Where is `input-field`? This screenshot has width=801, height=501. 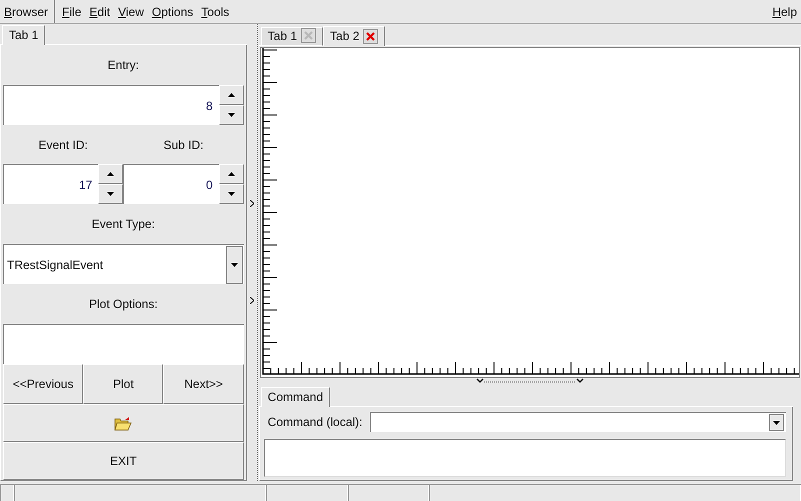 input-field is located at coordinates (123, 344).